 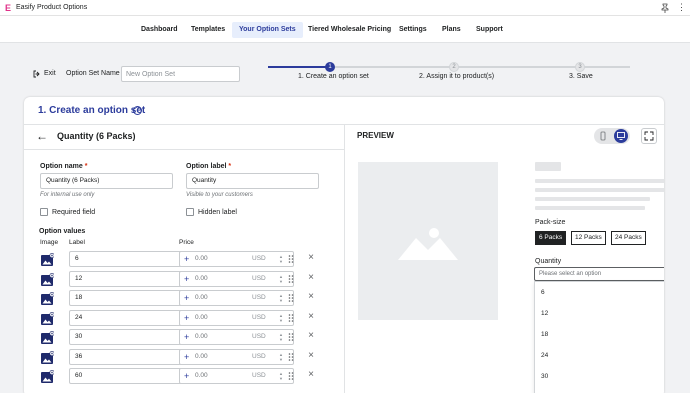 I want to click on more-vertical-icon: ⋮, so click(x=681, y=8).